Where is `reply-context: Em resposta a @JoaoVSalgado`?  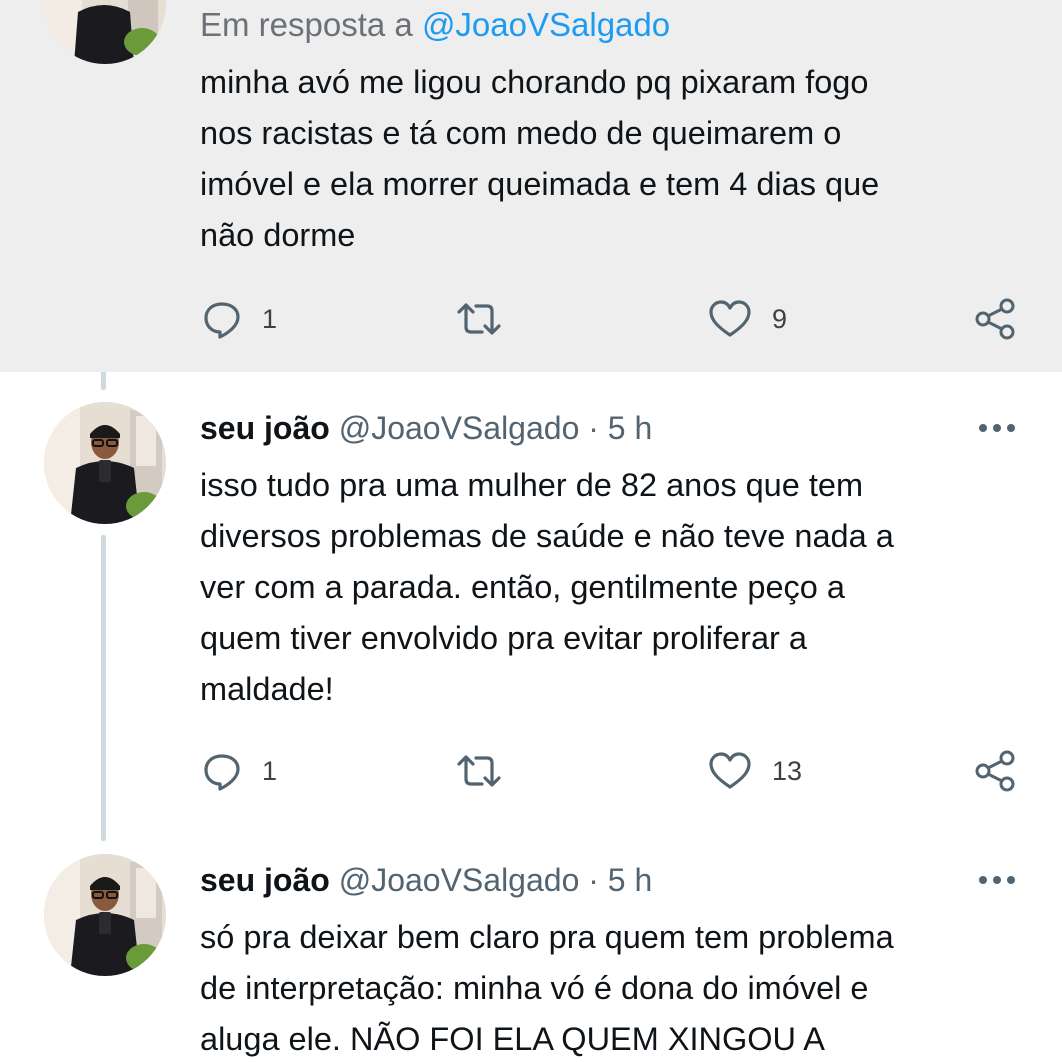
reply-context: Em resposta a @JoaoVSalgado is located at coordinates (435, 25).